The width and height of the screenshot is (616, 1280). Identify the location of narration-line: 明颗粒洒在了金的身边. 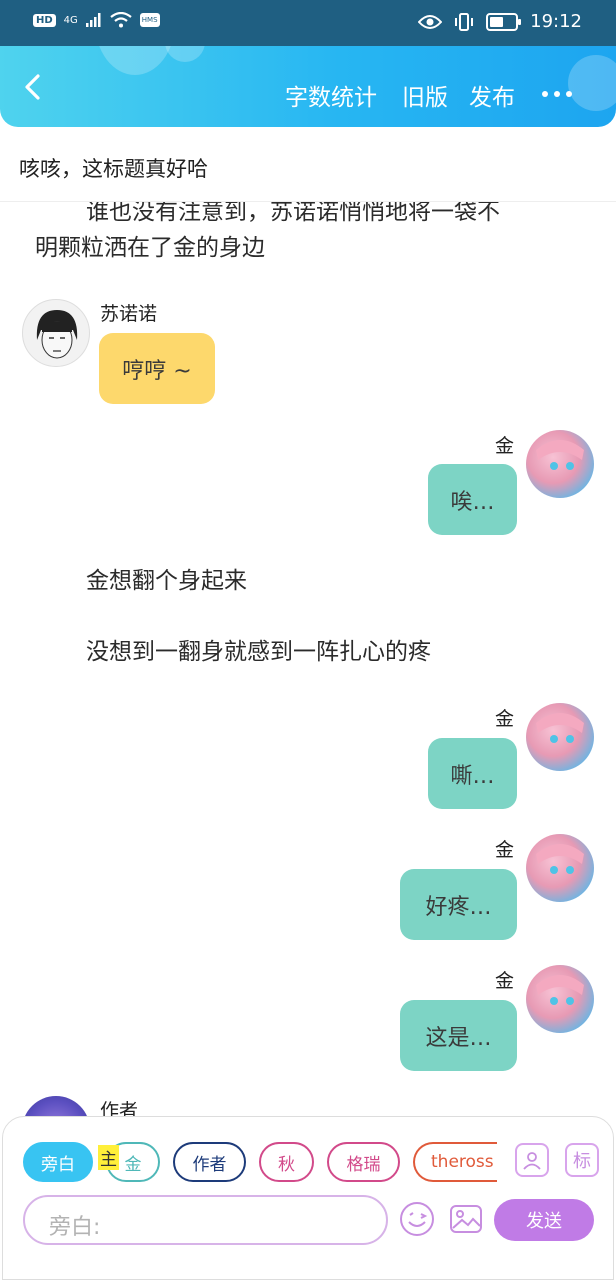
(150, 248).